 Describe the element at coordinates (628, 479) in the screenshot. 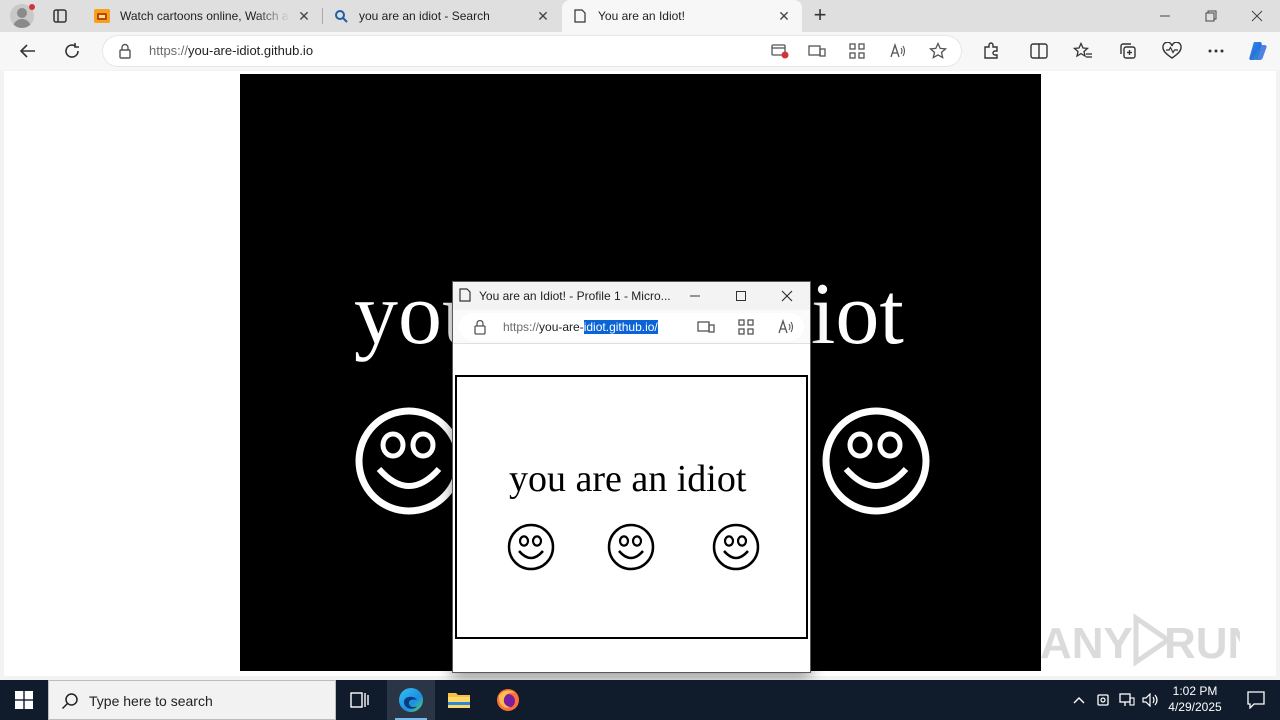

I see `popup-idiot-text: you are an idiot` at that location.